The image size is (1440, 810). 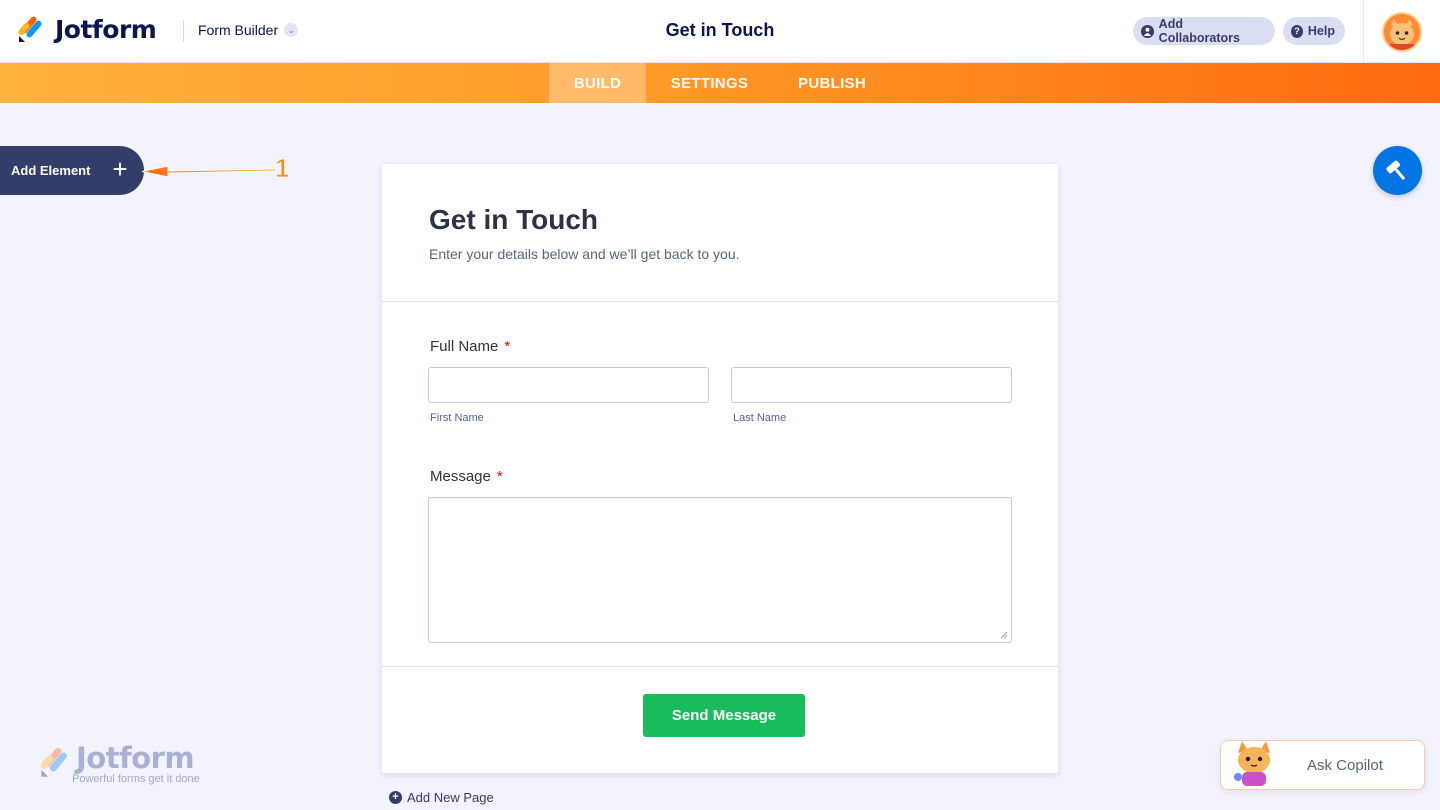 I want to click on full-name-label: Full Name *, so click(x=470, y=346).